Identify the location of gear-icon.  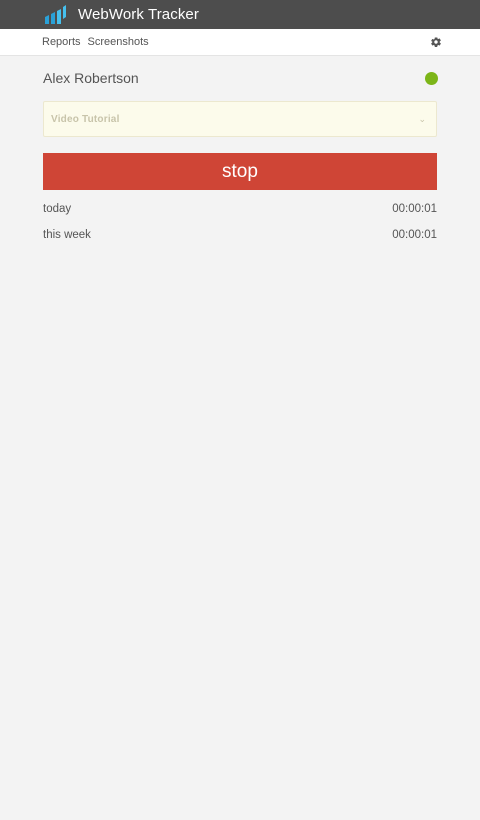
(436, 42).